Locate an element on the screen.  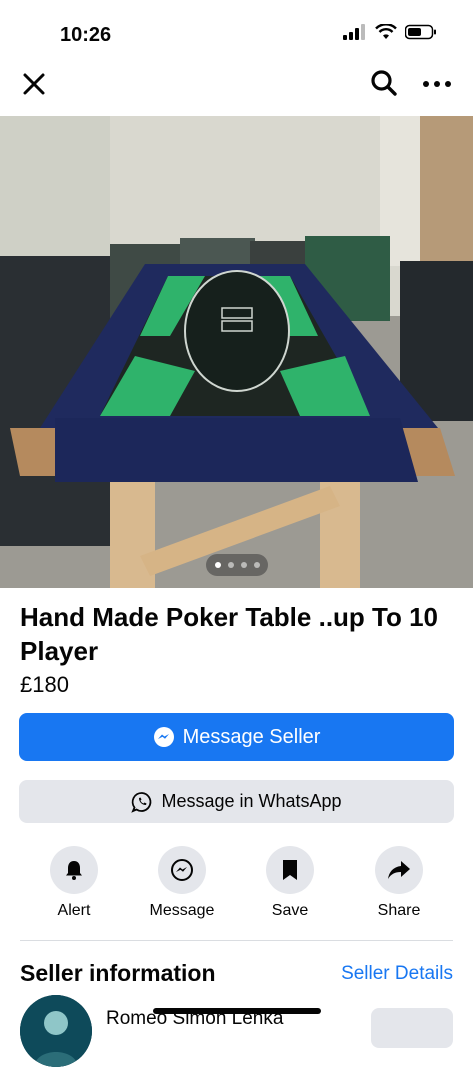
listing-price: £180 is located at coordinates (44, 684).